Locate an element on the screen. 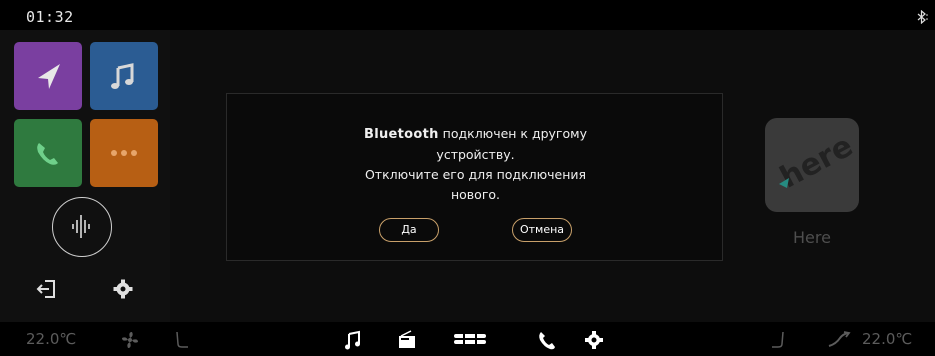 The image size is (935, 356). radio-icon is located at coordinates (407, 340).